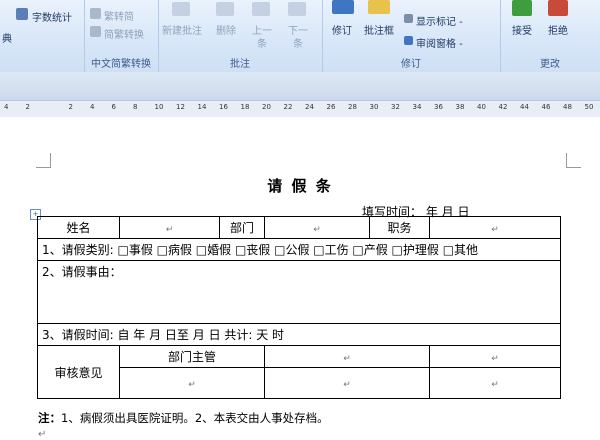 The image size is (600, 440). What do you see at coordinates (309, 107) in the screenshot?
I see `ruler-tick-label: 24` at bounding box center [309, 107].